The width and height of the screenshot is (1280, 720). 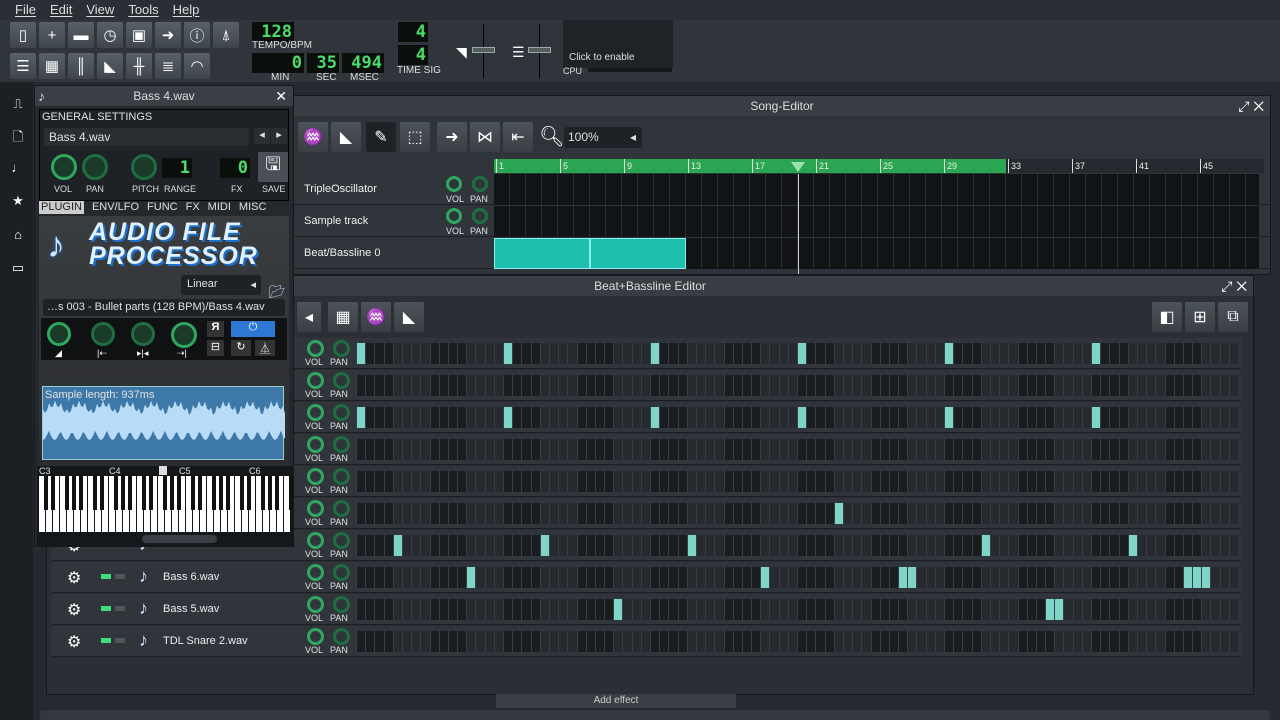 I want to click on save-preset-icon: 🖫︎, so click(x=273, y=167).